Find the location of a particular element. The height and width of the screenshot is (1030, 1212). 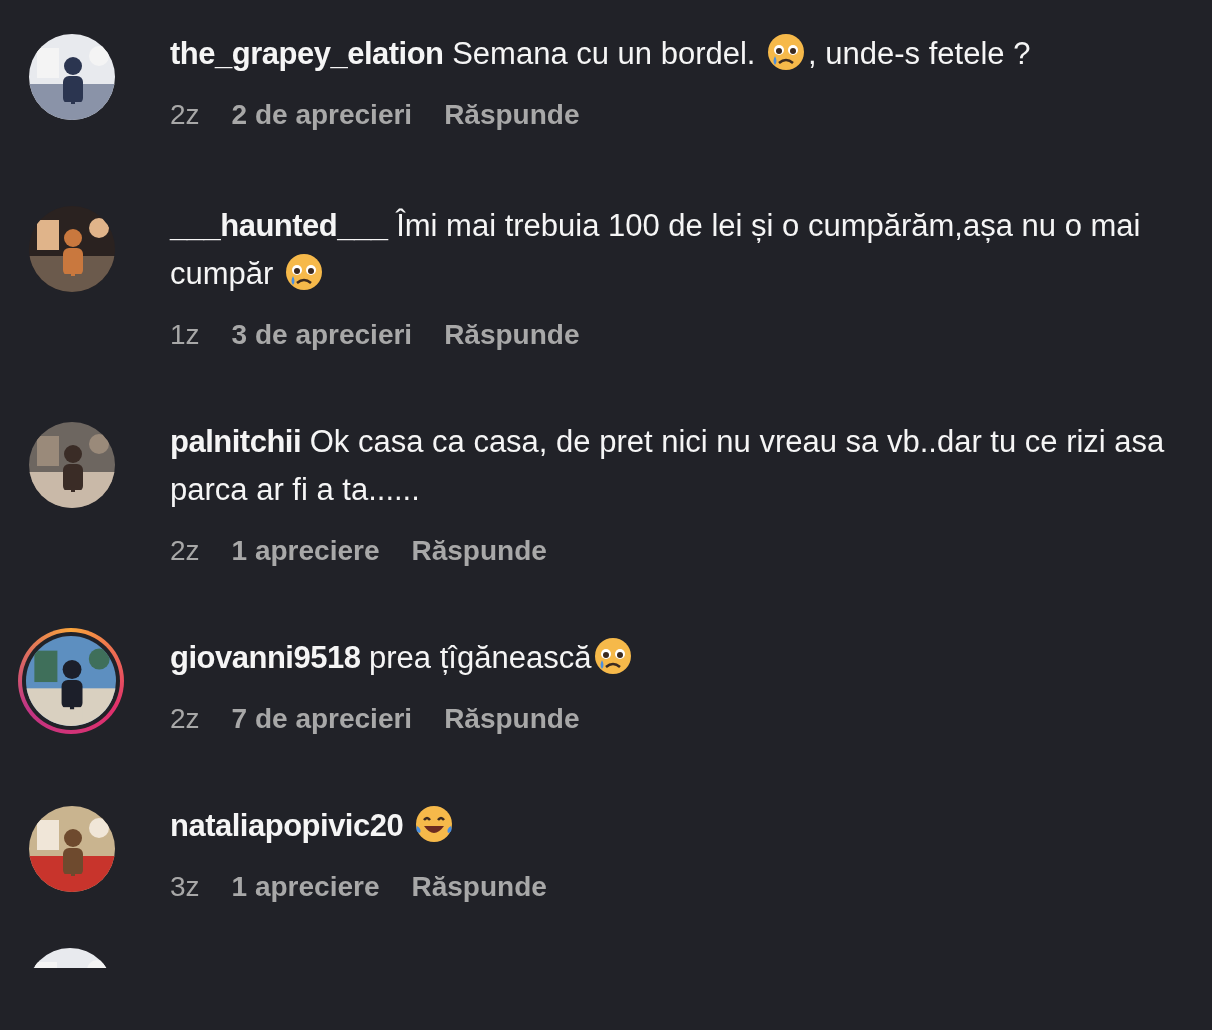

comment-text: giovanni9518 prea țîgănească is located at coordinates (686, 658).